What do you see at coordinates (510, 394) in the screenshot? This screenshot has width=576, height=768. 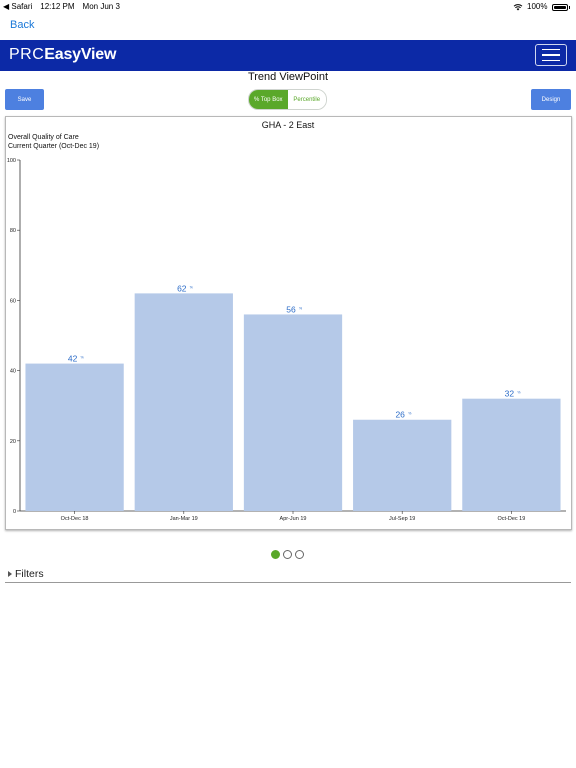 I see `bar-value-label: 32` at bounding box center [510, 394].